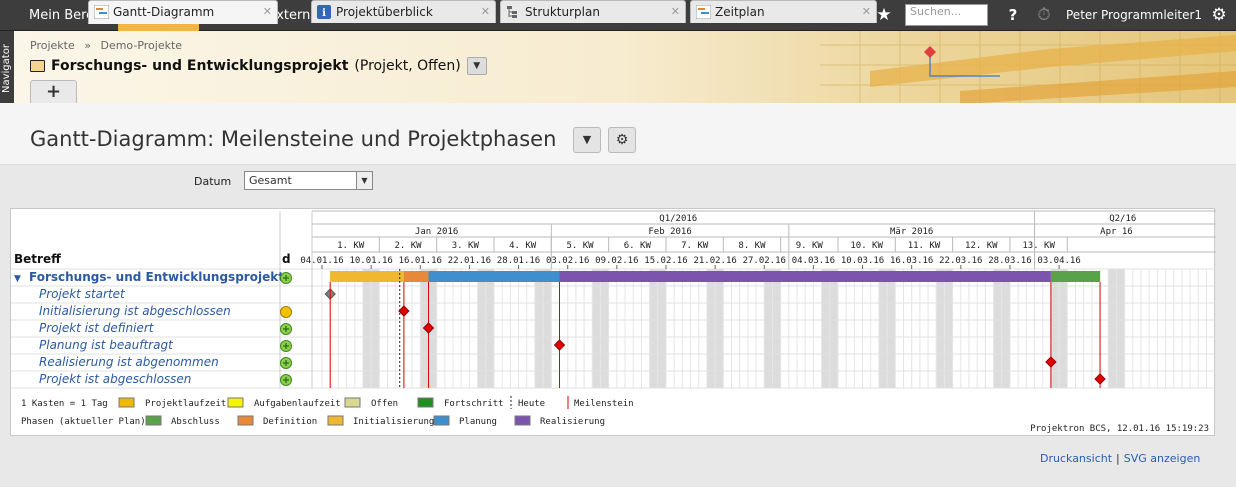  What do you see at coordinates (290, 422) in the screenshot?
I see `legend-label: Definition` at bounding box center [290, 422].